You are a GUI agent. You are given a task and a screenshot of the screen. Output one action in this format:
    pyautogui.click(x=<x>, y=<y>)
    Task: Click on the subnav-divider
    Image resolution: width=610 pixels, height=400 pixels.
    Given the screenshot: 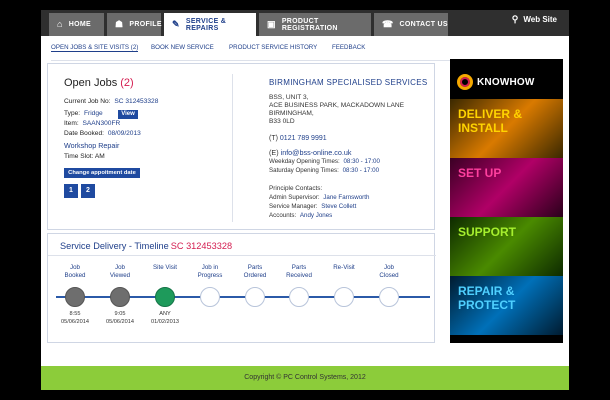 What is the action you would take?
    pyautogui.click(x=251, y=60)
    